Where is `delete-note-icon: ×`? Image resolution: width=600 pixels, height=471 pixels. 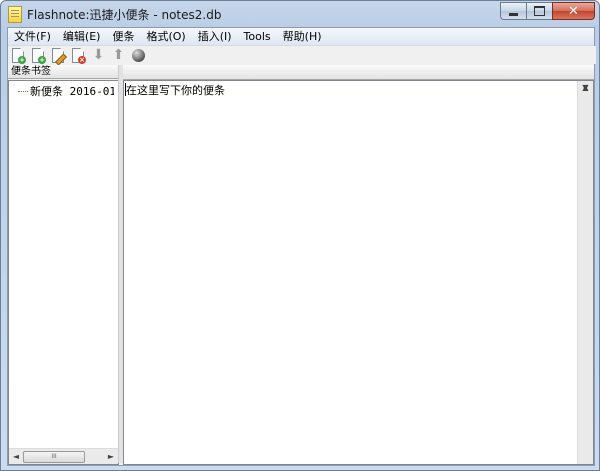
delete-note-icon: × is located at coordinates (78, 55).